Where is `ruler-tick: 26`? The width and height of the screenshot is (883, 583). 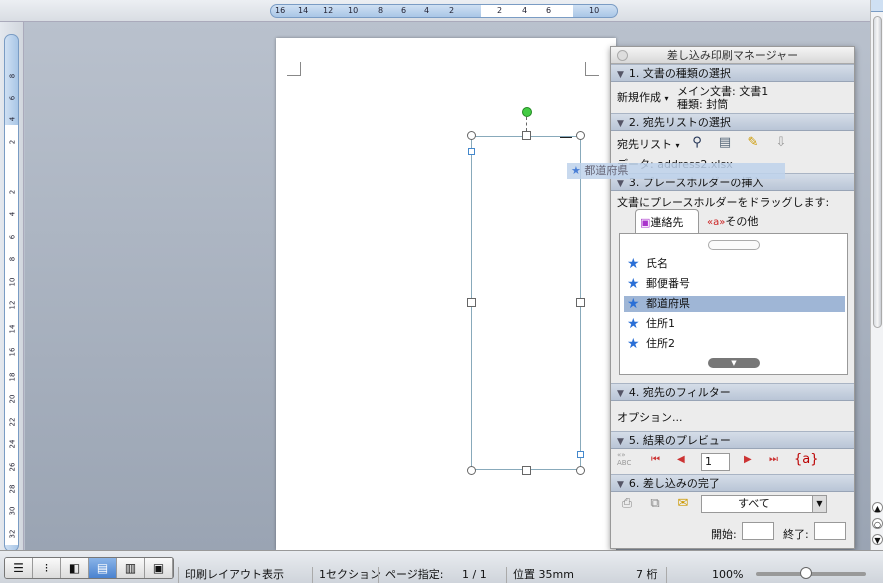 ruler-tick: 26 is located at coordinates (12, 467).